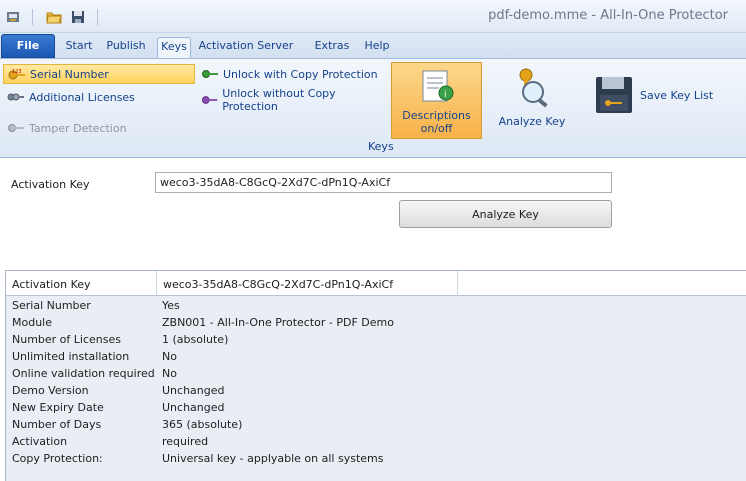 The image size is (746, 481). Describe the element at coordinates (94, 373) in the screenshot. I see `table-row: Online validation required No` at that location.